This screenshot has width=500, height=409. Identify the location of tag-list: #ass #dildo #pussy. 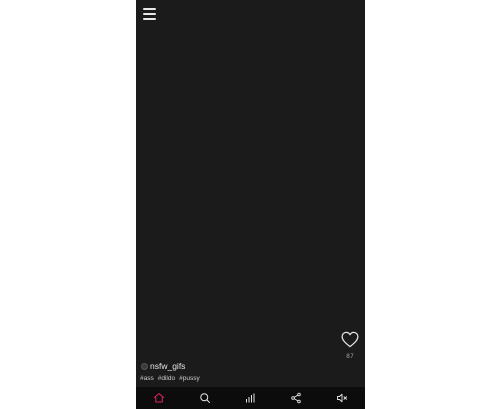
(170, 378).